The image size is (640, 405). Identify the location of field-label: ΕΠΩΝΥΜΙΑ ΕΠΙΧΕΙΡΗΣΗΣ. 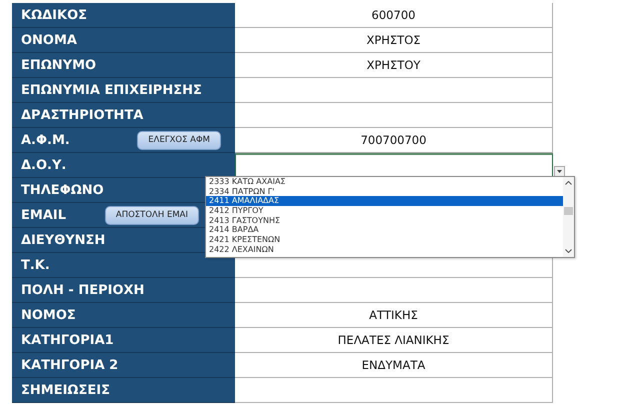
(111, 90).